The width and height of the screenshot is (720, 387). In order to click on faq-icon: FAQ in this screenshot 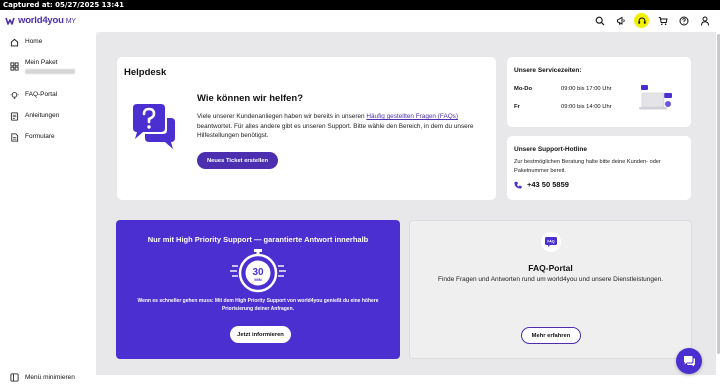, I will do `click(551, 242)`.